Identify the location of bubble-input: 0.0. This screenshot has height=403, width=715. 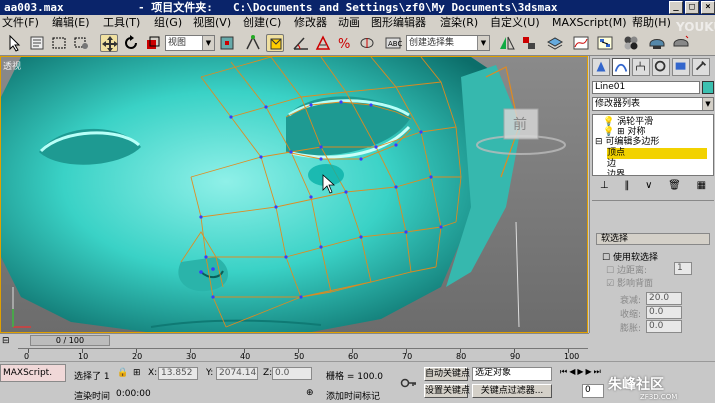
(664, 326).